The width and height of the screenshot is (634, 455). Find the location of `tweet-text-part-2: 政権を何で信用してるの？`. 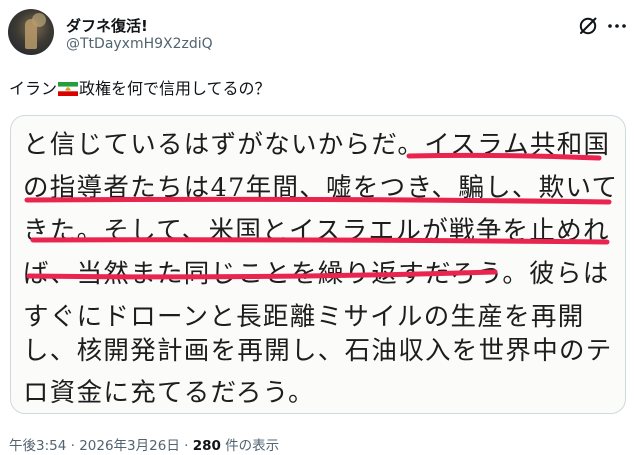

tweet-text-part-2: 政権を何で信用してるの？ is located at coordinates (175, 88).